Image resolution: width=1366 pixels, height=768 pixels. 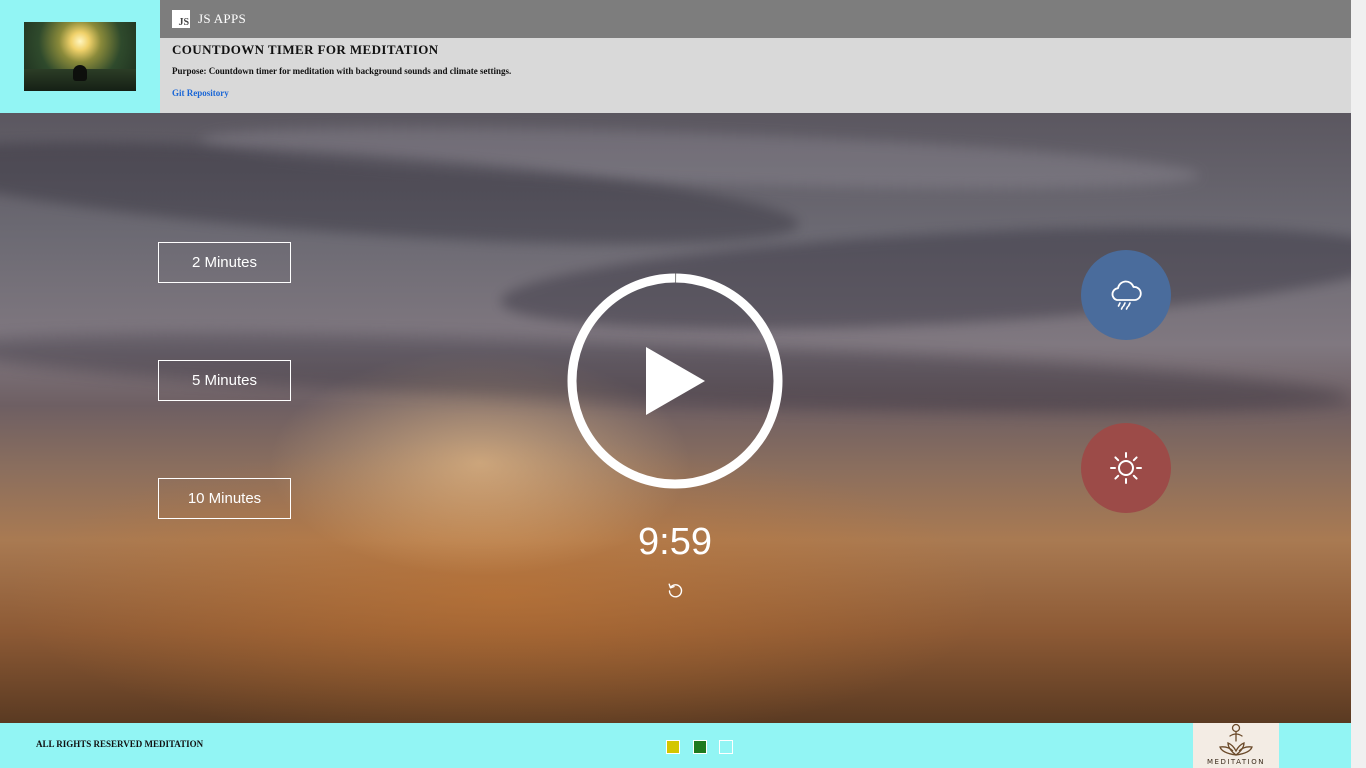 I want to click on play-icon, so click(x=675, y=381).